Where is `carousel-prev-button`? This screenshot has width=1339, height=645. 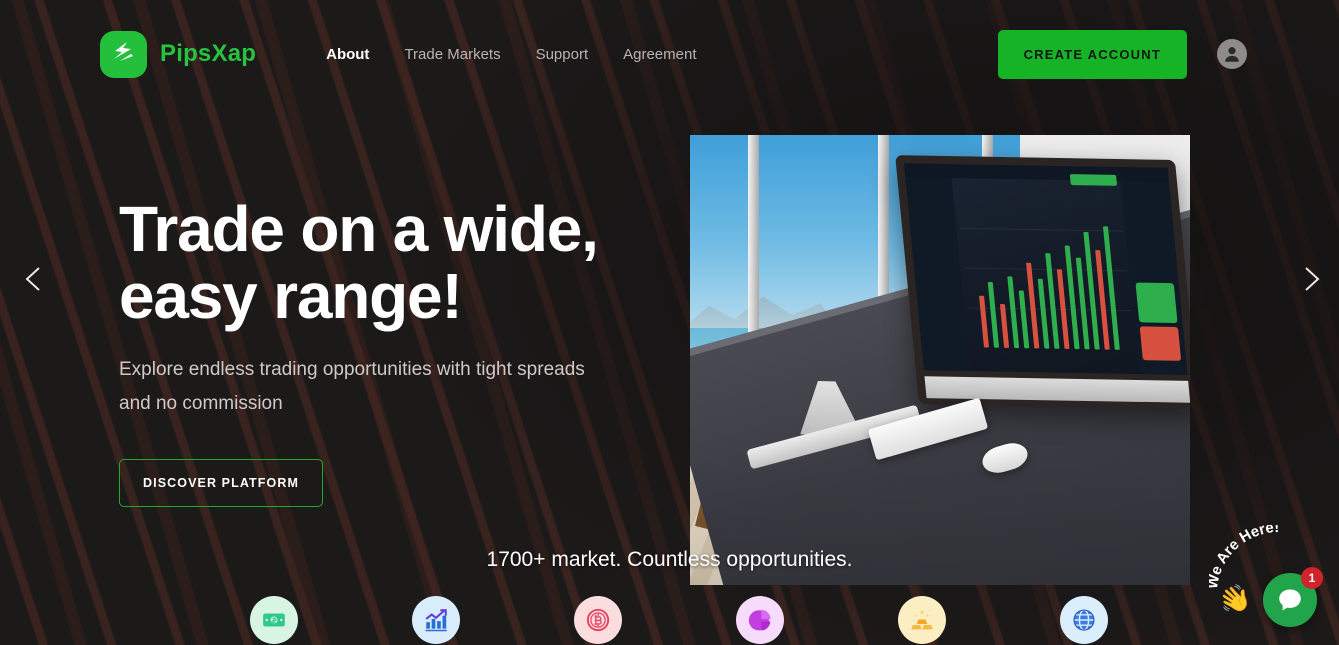
carousel-prev-button is located at coordinates (33, 279).